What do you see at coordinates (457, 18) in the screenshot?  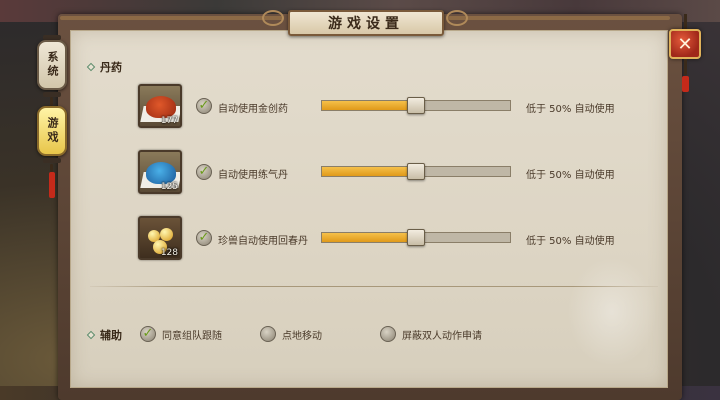 I see `title-knot-right-icon` at bounding box center [457, 18].